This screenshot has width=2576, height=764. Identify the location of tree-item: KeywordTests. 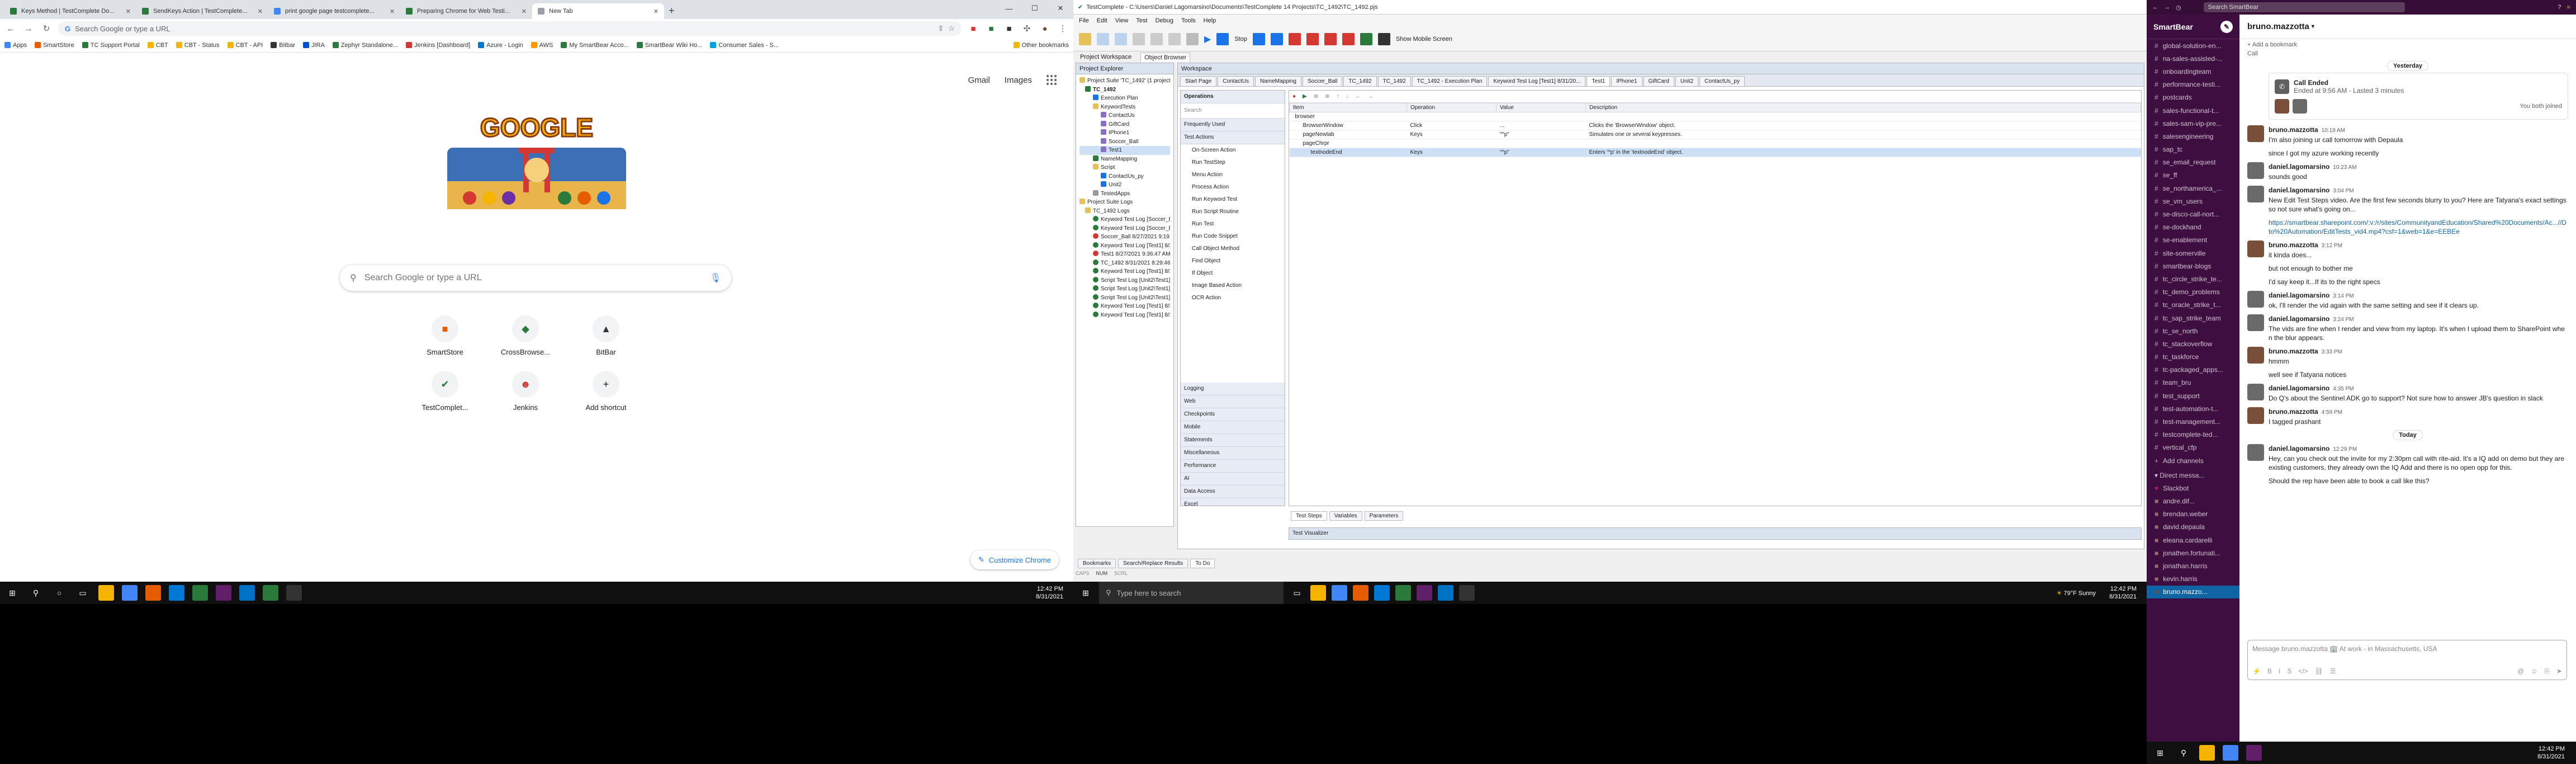
(1124, 107).